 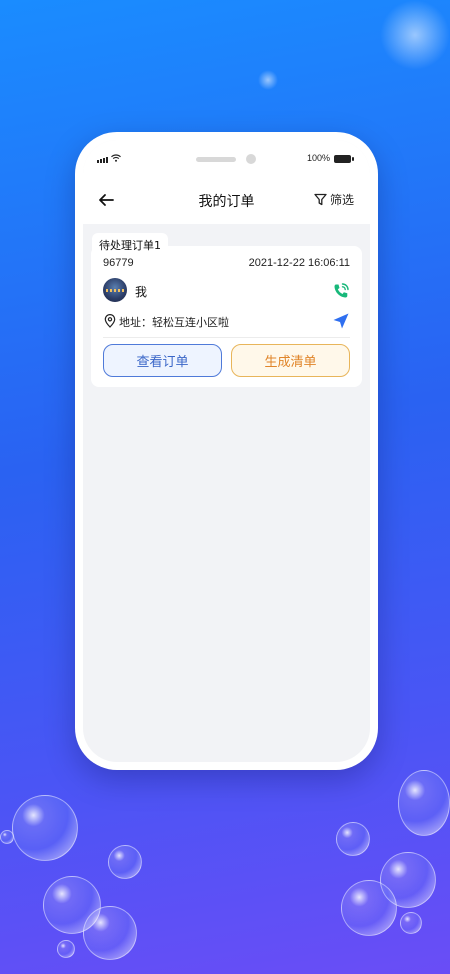 I want to click on wifi-icon, so click(x=116, y=158).